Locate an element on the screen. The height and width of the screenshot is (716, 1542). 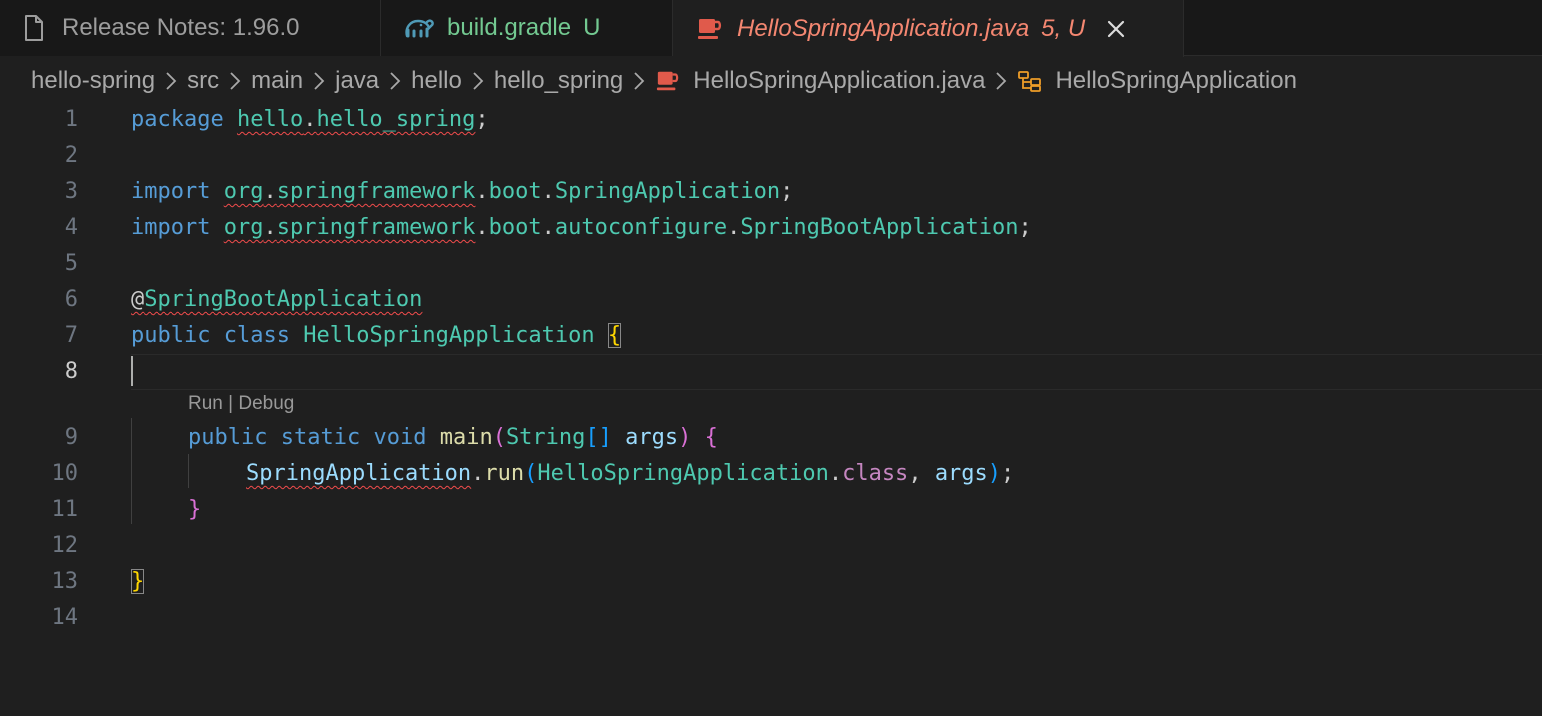
code-line-2: 2 is located at coordinates (771, 156).